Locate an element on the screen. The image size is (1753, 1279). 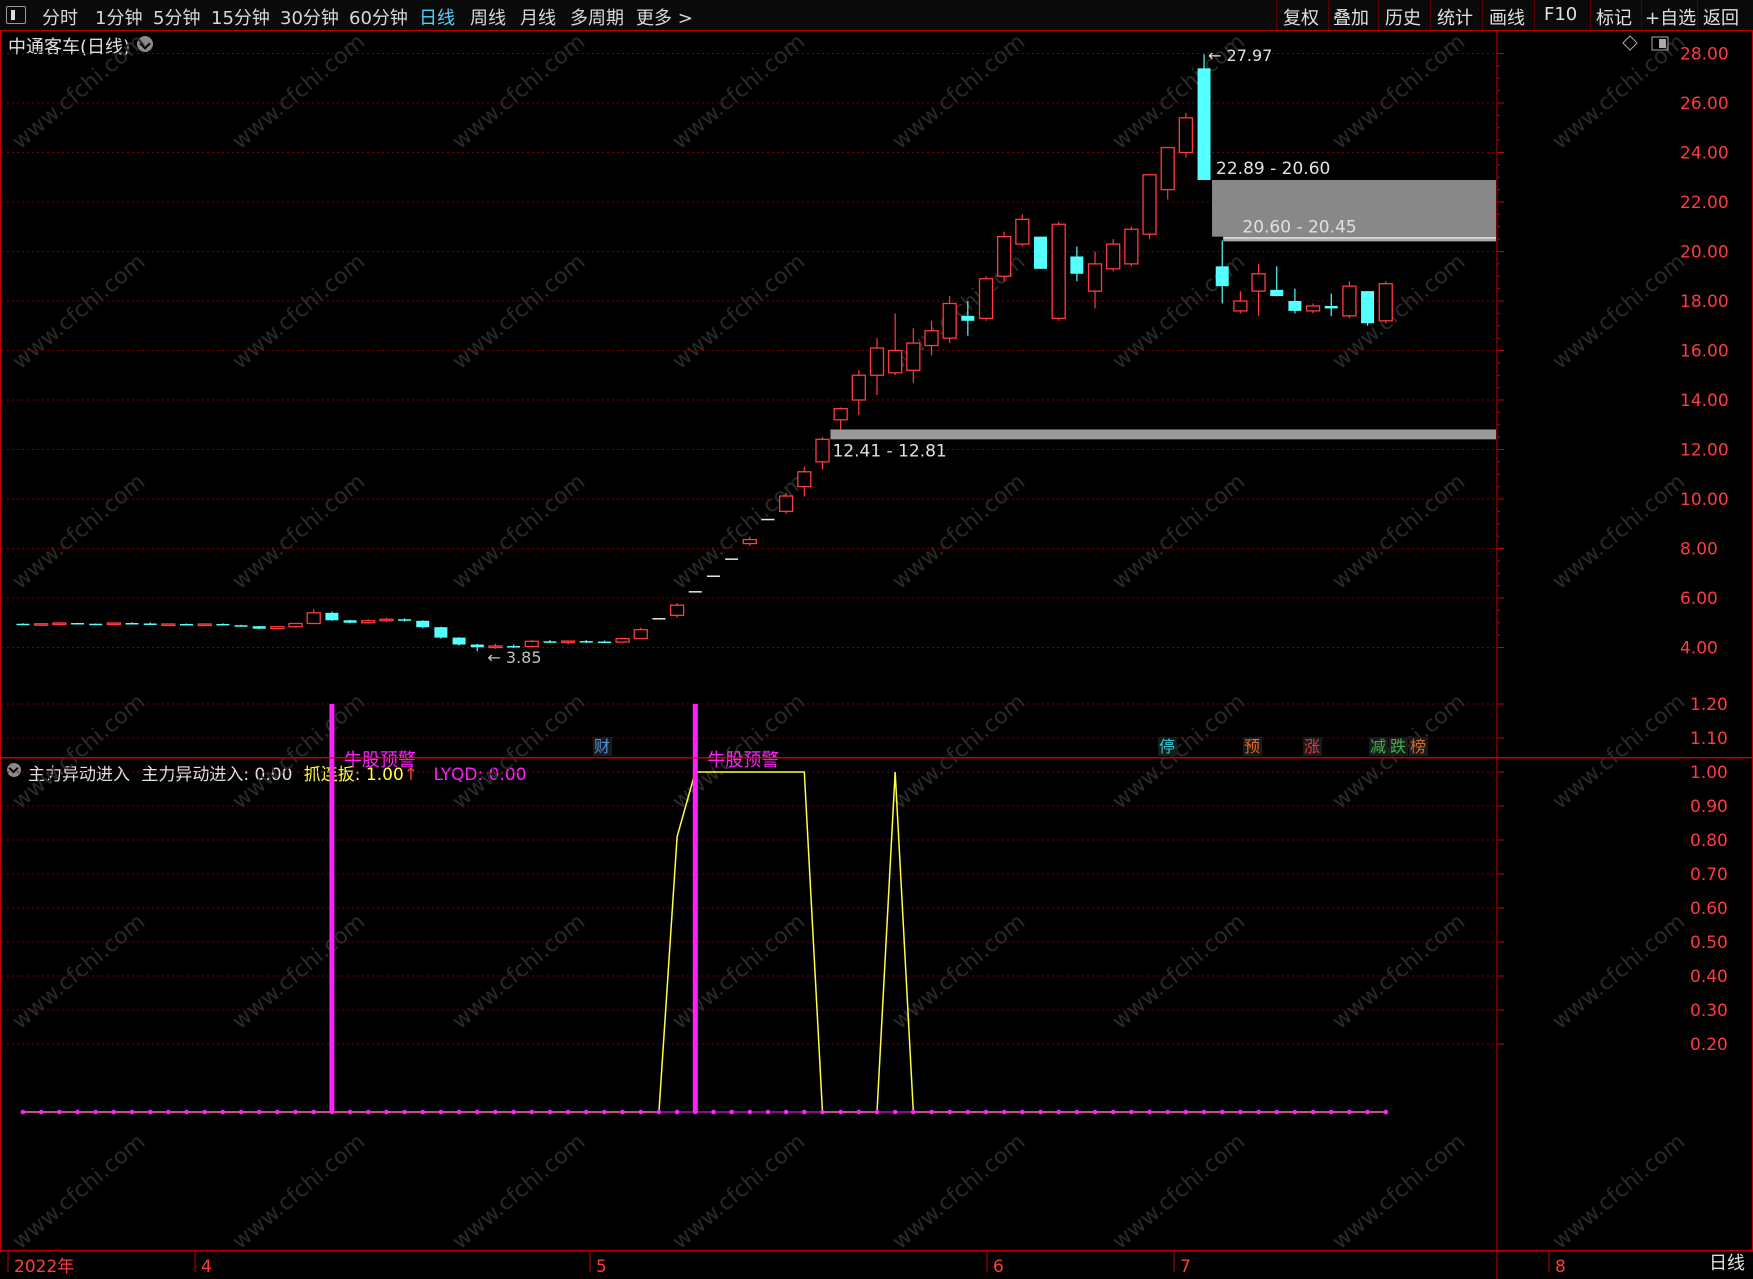
period-30min: 30分钟 is located at coordinates (309, 17).